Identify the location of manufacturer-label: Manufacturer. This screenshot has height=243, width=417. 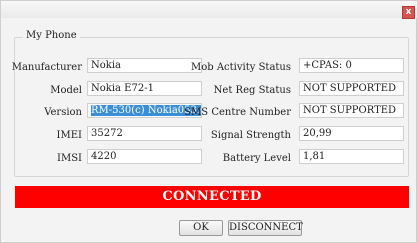
(46, 67).